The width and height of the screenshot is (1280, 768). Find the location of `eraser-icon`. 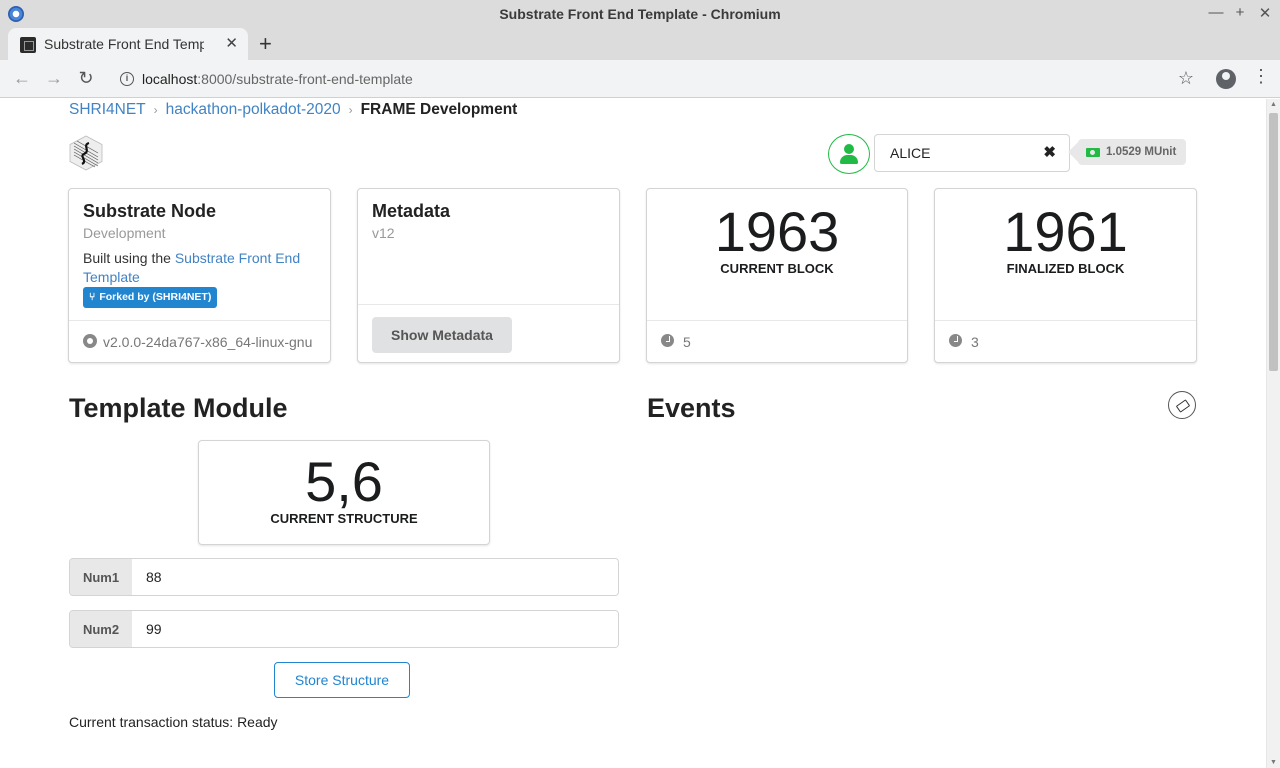

eraser-icon is located at coordinates (1182, 405).